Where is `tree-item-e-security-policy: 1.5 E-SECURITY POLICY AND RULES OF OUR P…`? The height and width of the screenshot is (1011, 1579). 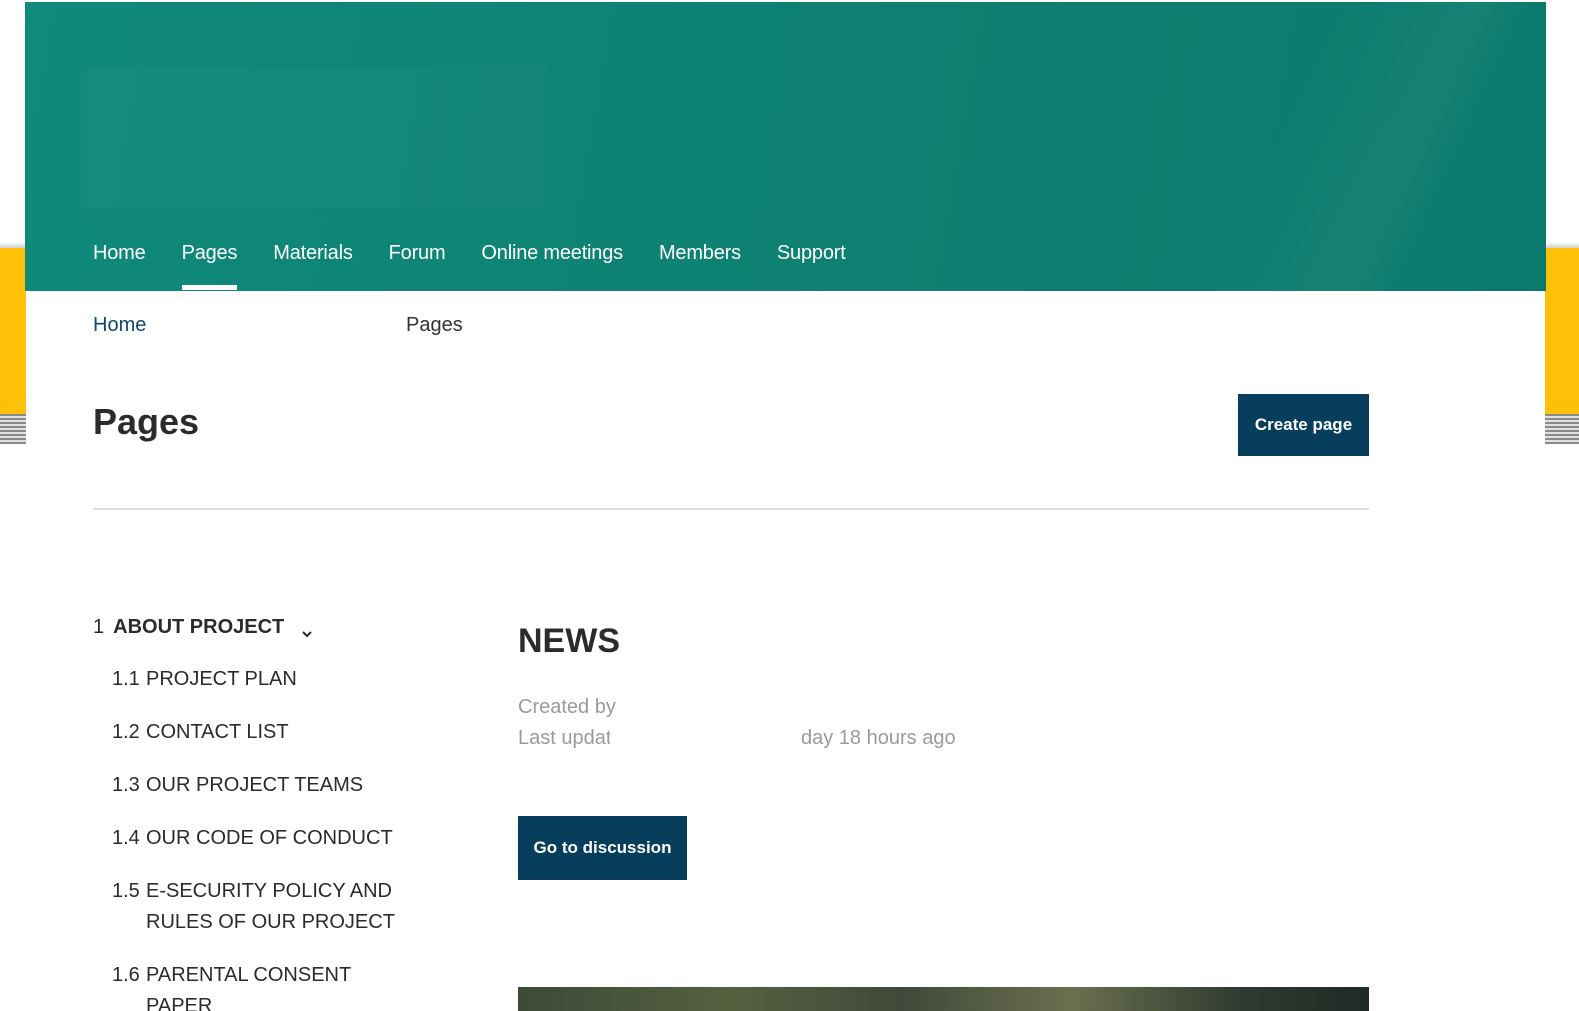
tree-item-e-security-policy: 1.5 E-SECURITY POLICY AND RULES OF OUR P… is located at coordinates (254, 907).